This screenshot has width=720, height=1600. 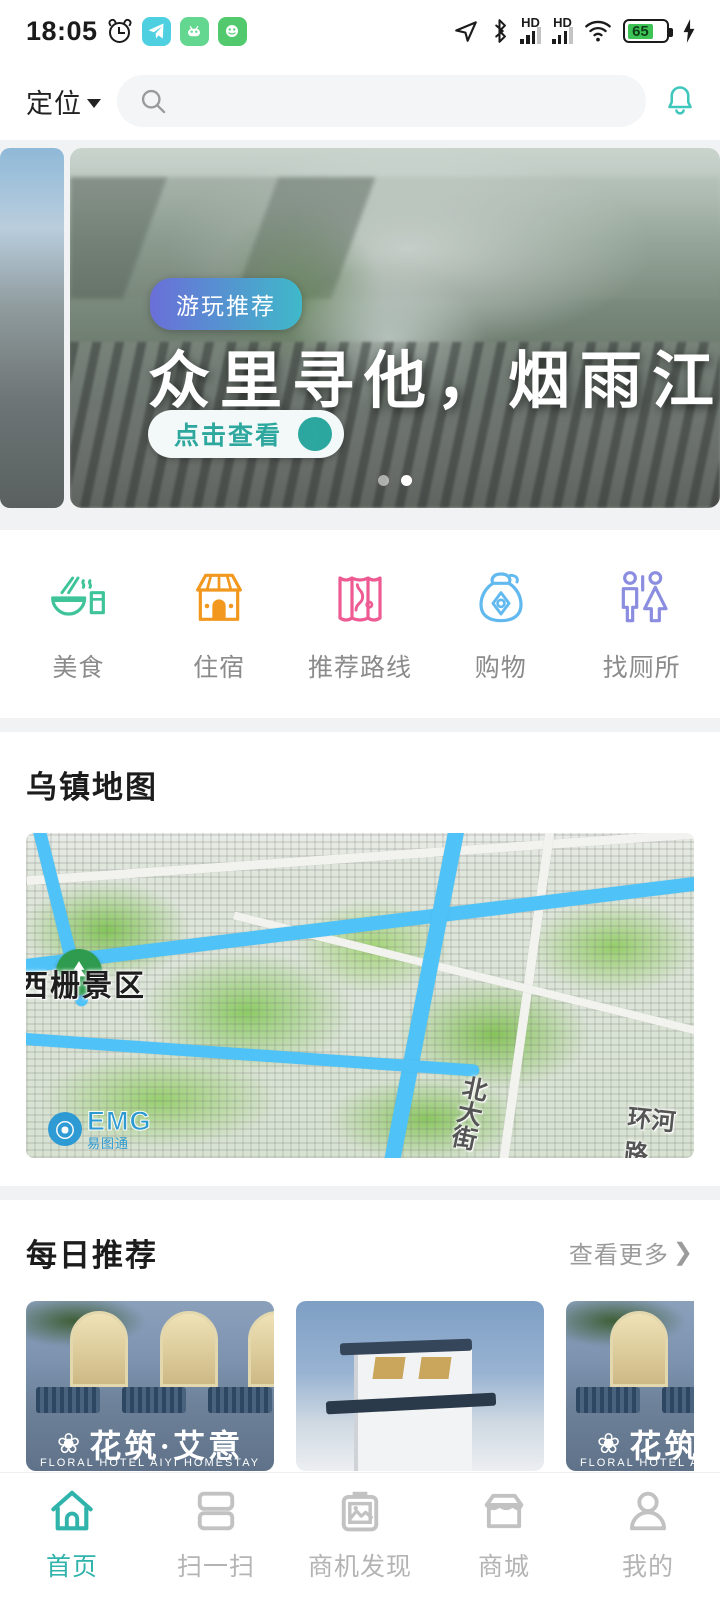 What do you see at coordinates (72, 1510) in the screenshot?
I see `home-icon` at bounding box center [72, 1510].